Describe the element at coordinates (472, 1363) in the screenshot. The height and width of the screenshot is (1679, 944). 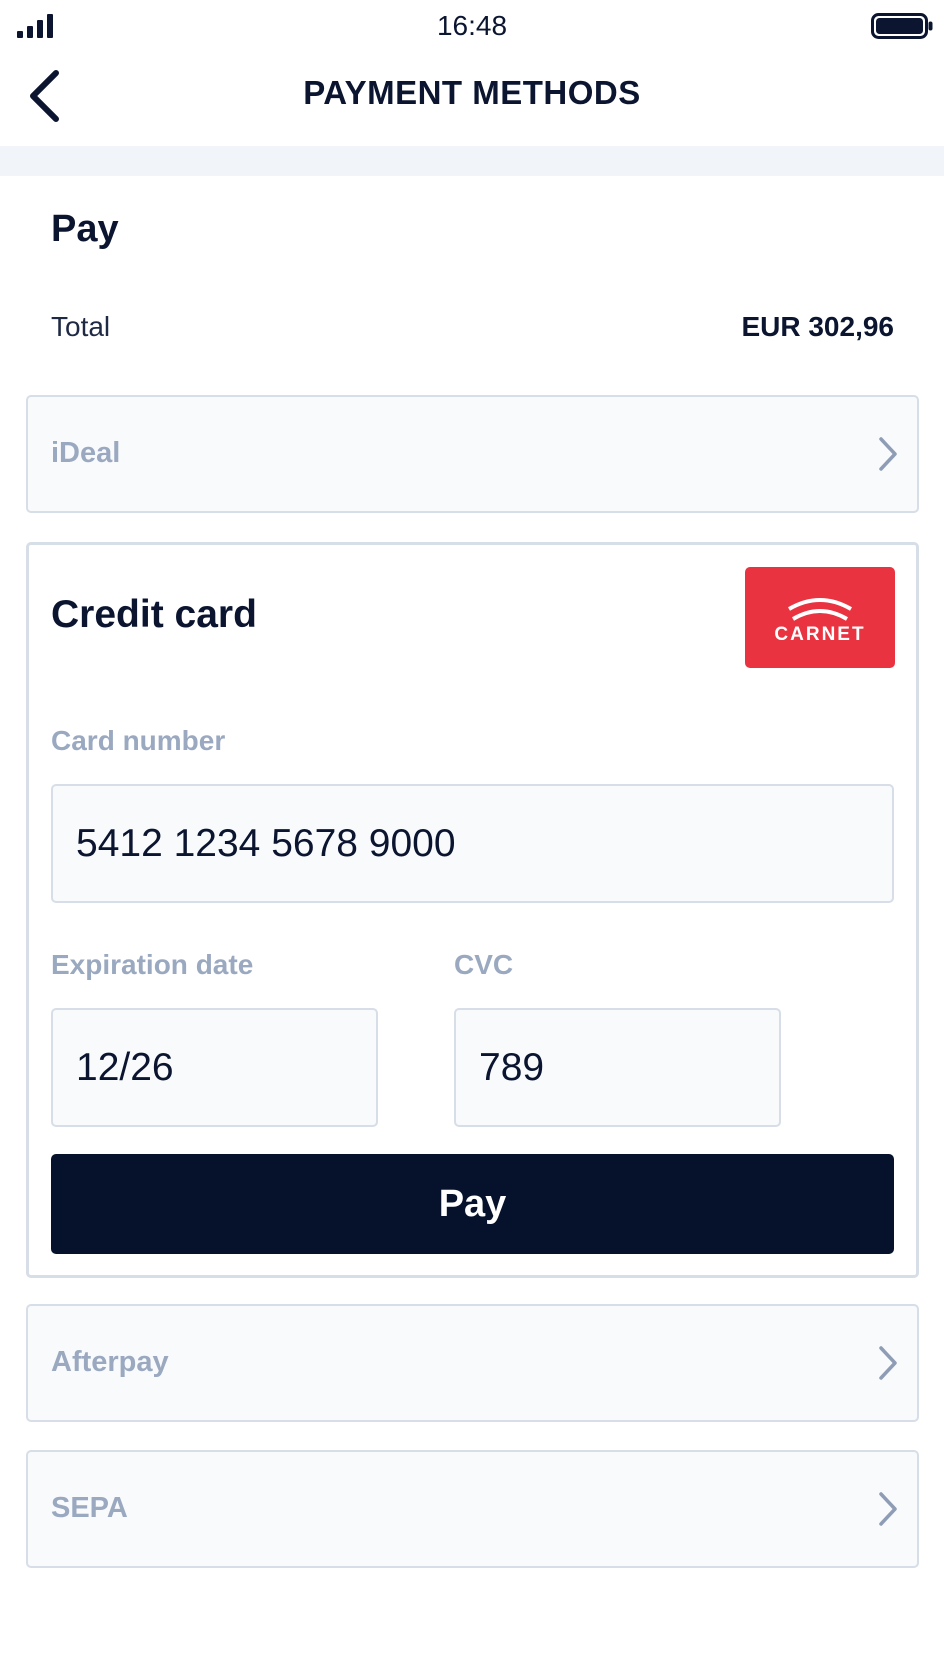
I see `payment-option-afterpay: Afterpay` at that location.